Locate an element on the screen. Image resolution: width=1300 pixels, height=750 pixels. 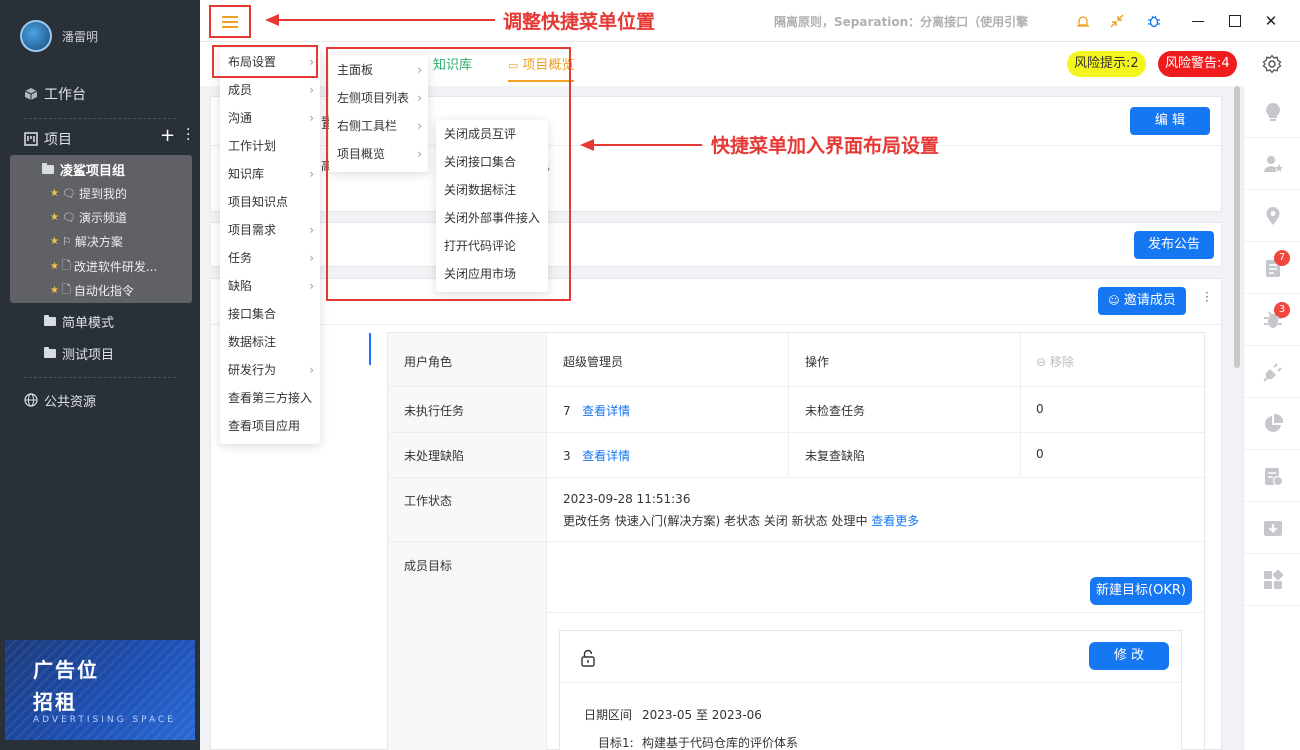
location-tool is located at coordinates (1272, 216).